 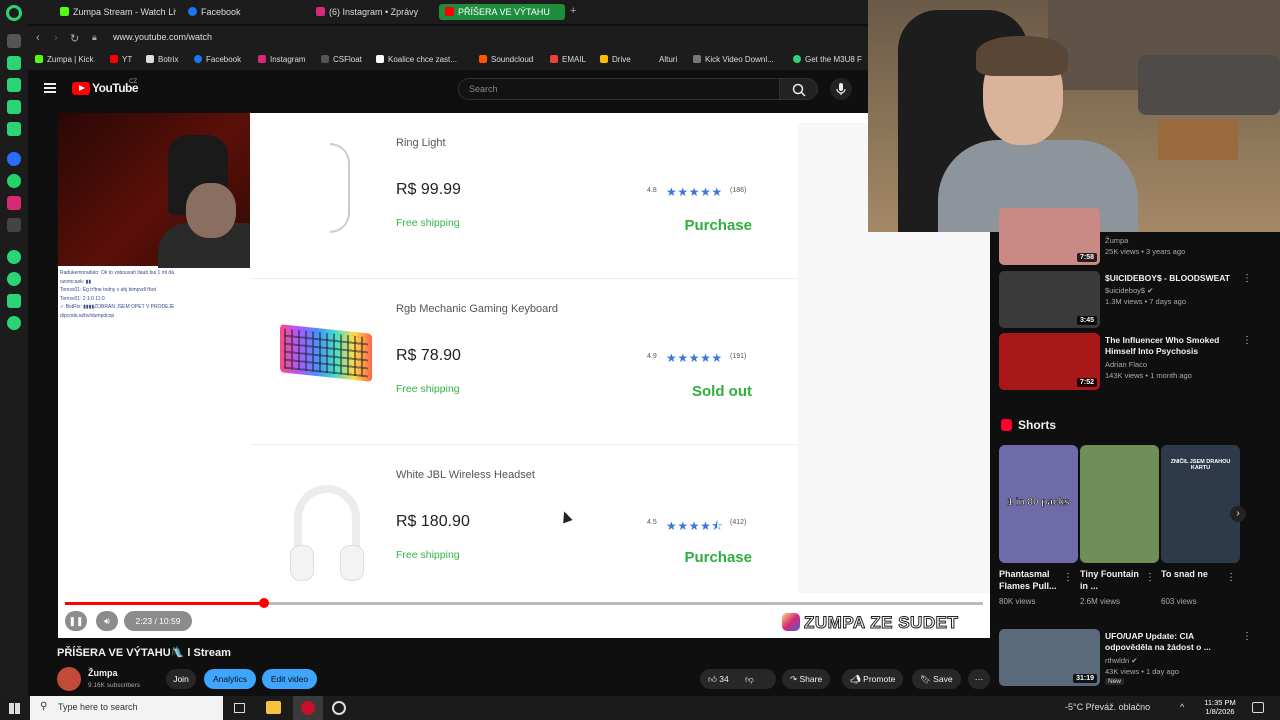 What do you see at coordinates (289, 679) in the screenshot?
I see `edit-video-button: Edit video` at bounding box center [289, 679].